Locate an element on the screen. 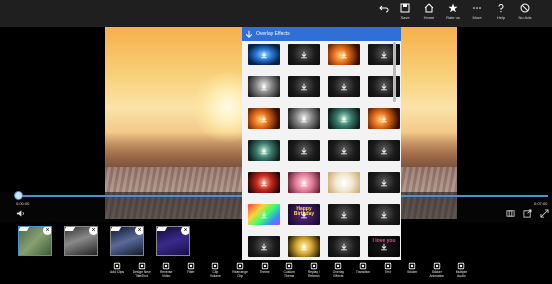 Image resolution: width=552 pixels, height=284 pixels. sticker-label: Sticker is located at coordinates (412, 272).